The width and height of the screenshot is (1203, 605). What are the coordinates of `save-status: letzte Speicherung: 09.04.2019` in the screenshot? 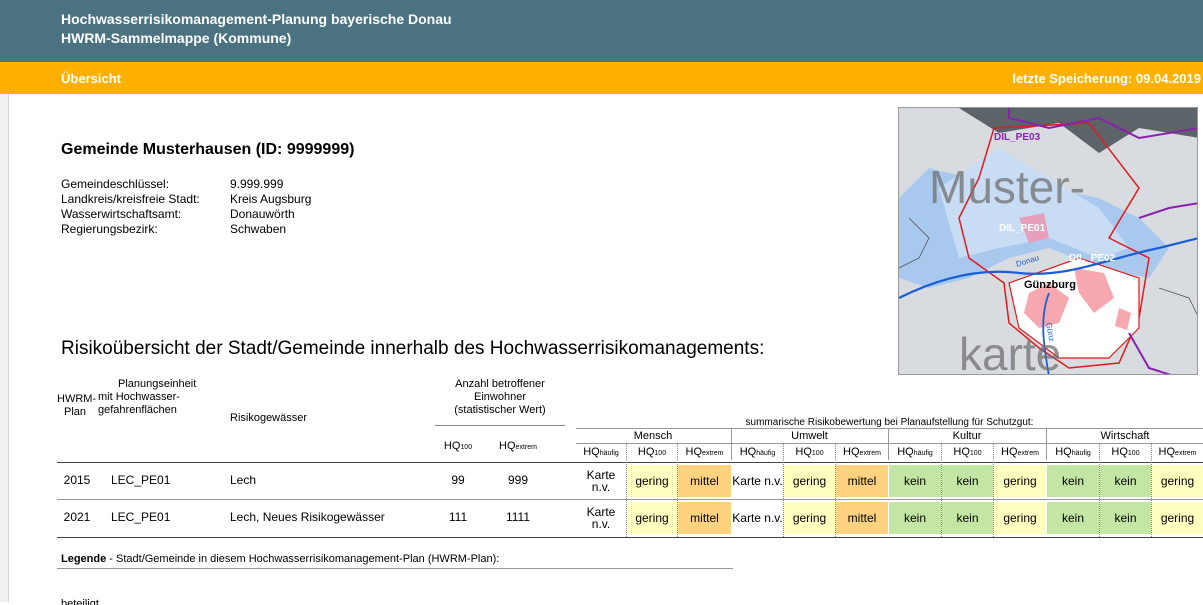 It's located at (1106, 78).